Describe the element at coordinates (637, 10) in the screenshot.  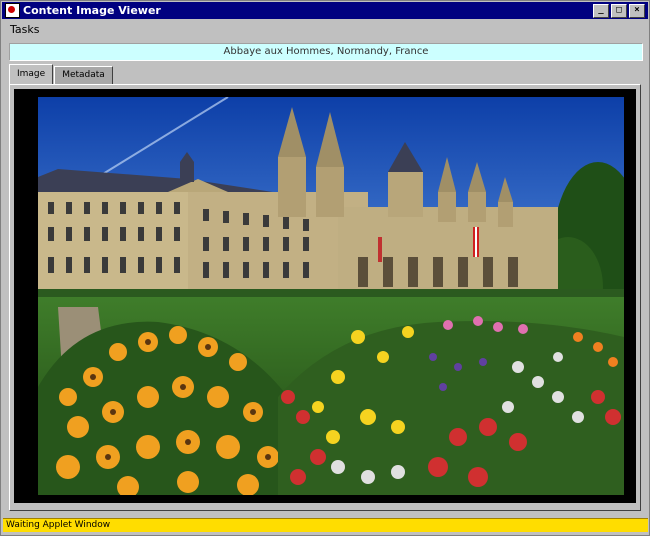
I see `close-button: ×` at that location.